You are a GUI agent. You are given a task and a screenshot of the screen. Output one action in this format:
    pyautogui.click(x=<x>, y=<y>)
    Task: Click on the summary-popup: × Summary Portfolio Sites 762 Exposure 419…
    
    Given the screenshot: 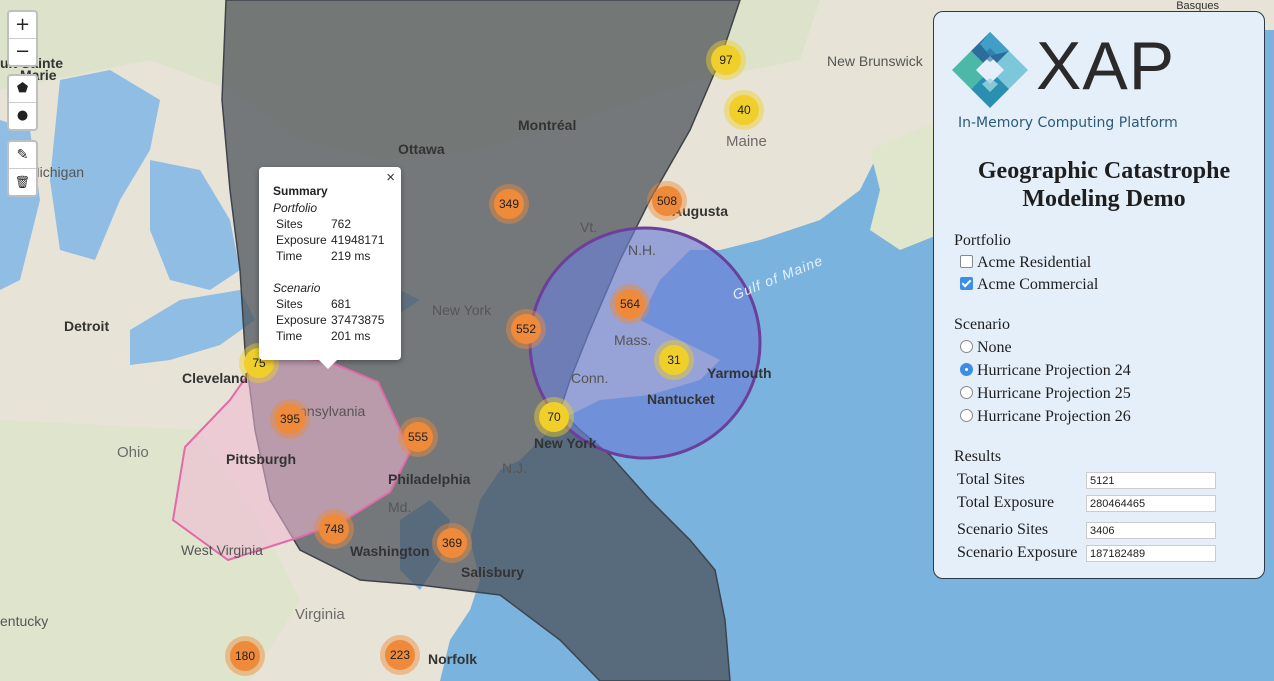 What is the action you would take?
    pyautogui.click(x=330, y=268)
    